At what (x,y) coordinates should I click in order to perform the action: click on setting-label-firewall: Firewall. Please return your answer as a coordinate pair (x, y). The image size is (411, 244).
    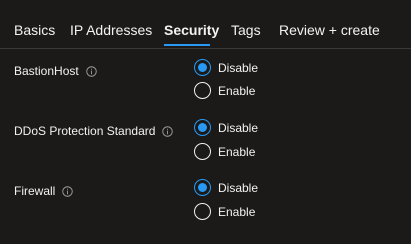
    Looking at the image, I should click on (44, 191).